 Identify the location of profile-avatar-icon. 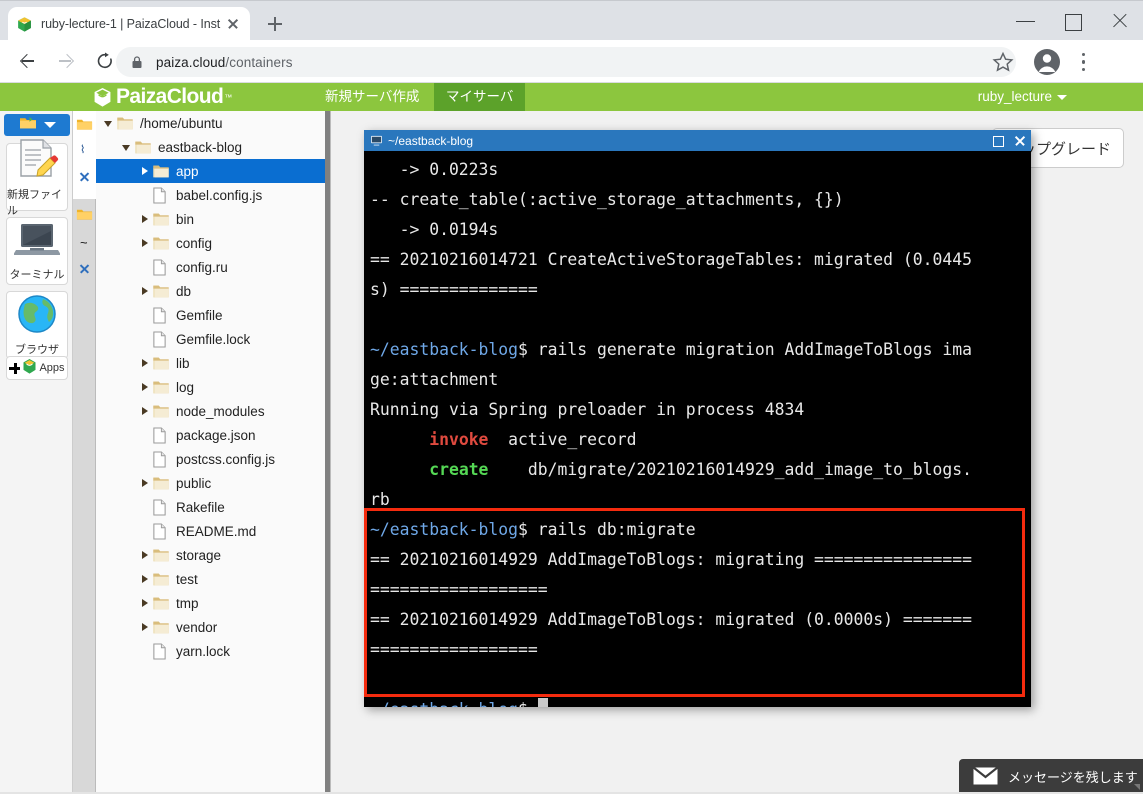
(1047, 62).